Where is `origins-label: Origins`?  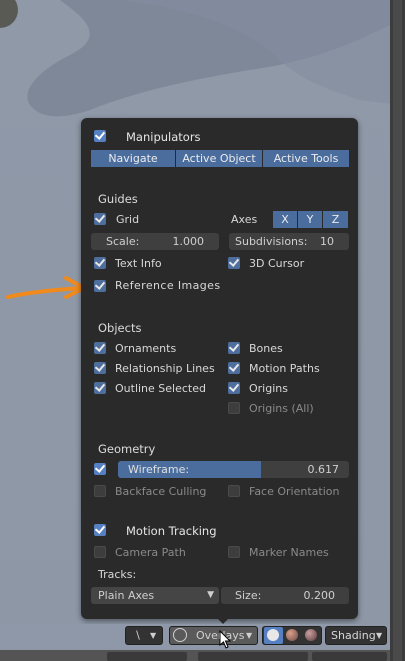 origins-label: Origins is located at coordinates (268, 388).